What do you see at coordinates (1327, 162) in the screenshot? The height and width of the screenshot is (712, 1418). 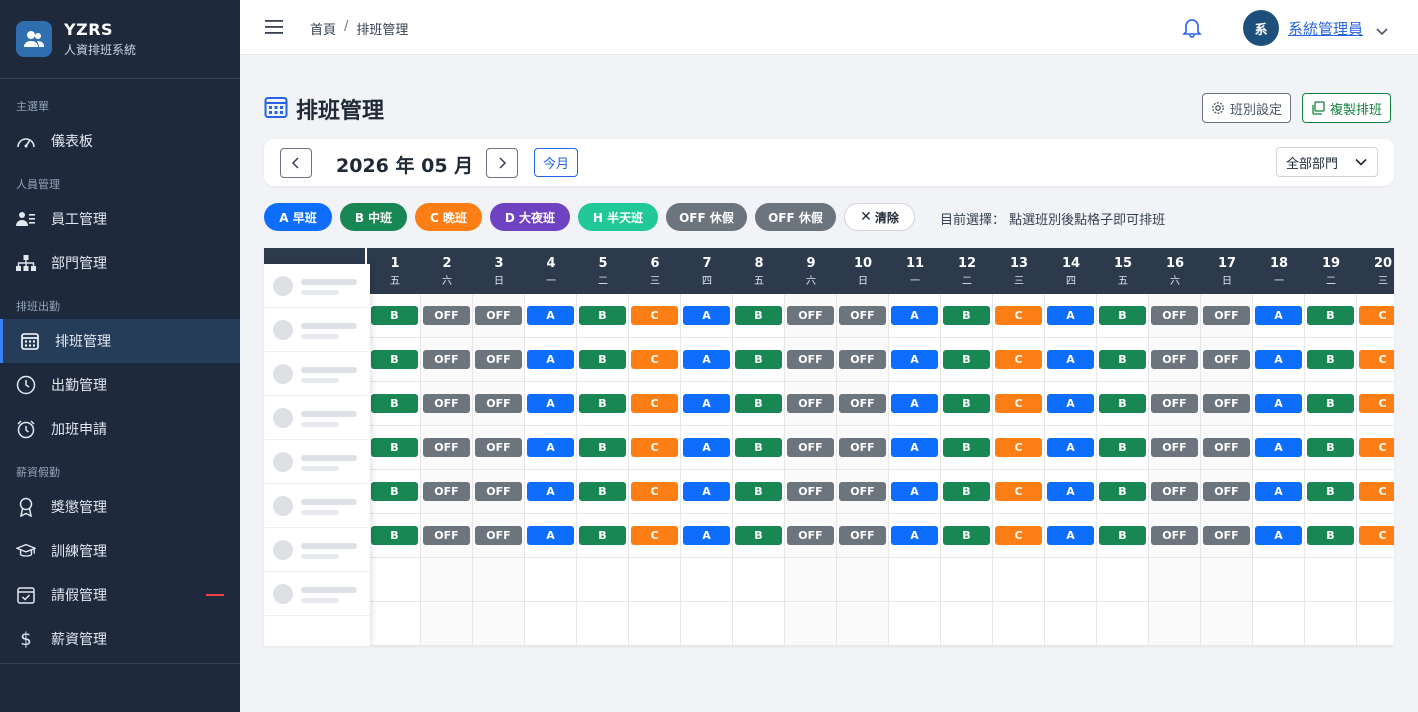 I see `department-select: 全部部門` at bounding box center [1327, 162].